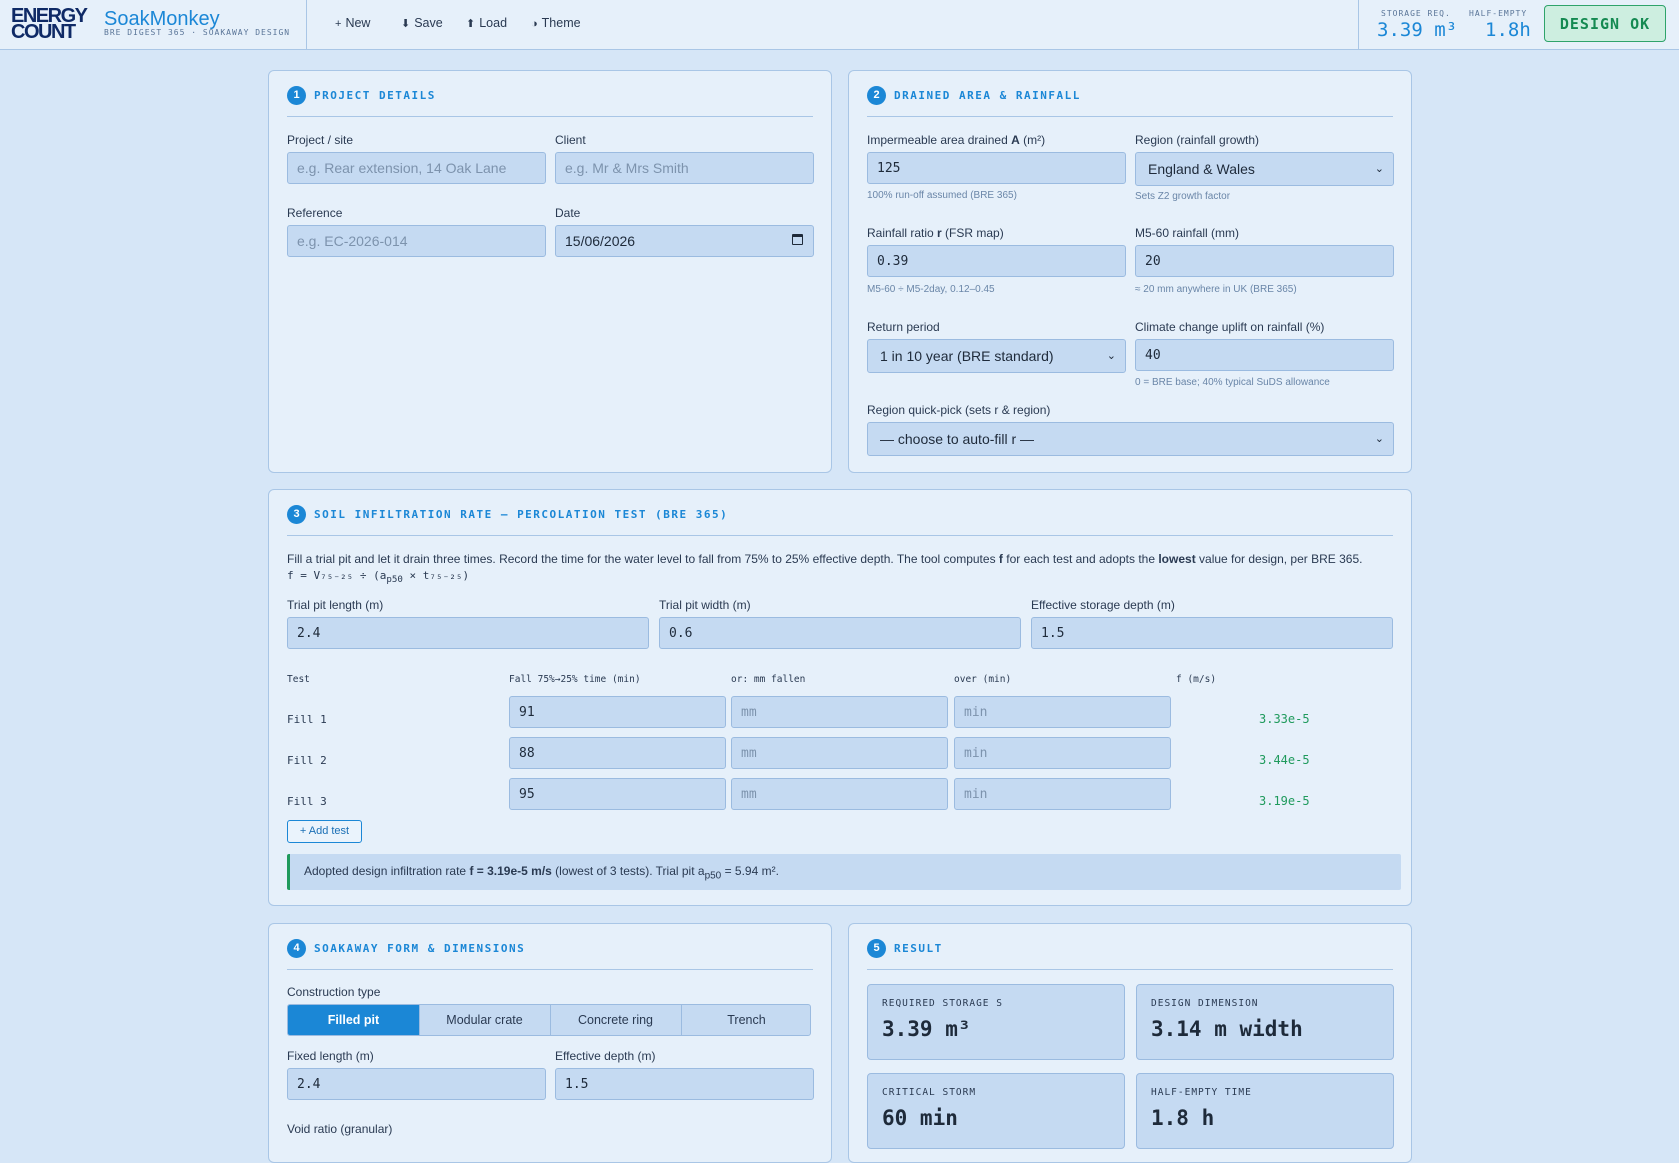 The height and width of the screenshot is (1163, 1679). Describe the element at coordinates (840, 633) in the screenshot. I see `pit-width-input` at that location.